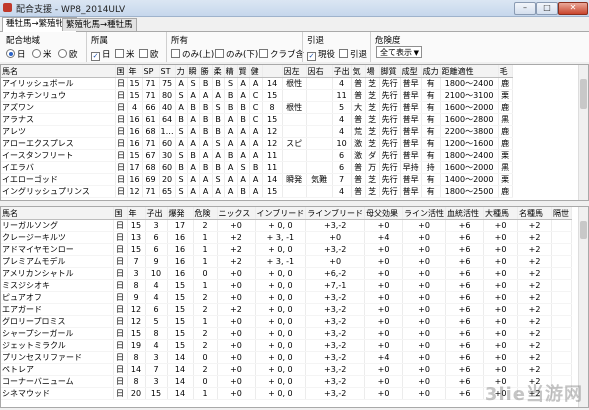 This screenshot has height=410, width=589. What do you see at coordinates (287, 345) in the screenshot?
I see `table-row: ジェットミラクル日 19 4 15 2 +0 + 0, 0 +3,-2 +0 +0 +6 +0 +2` at bounding box center [287, 345].